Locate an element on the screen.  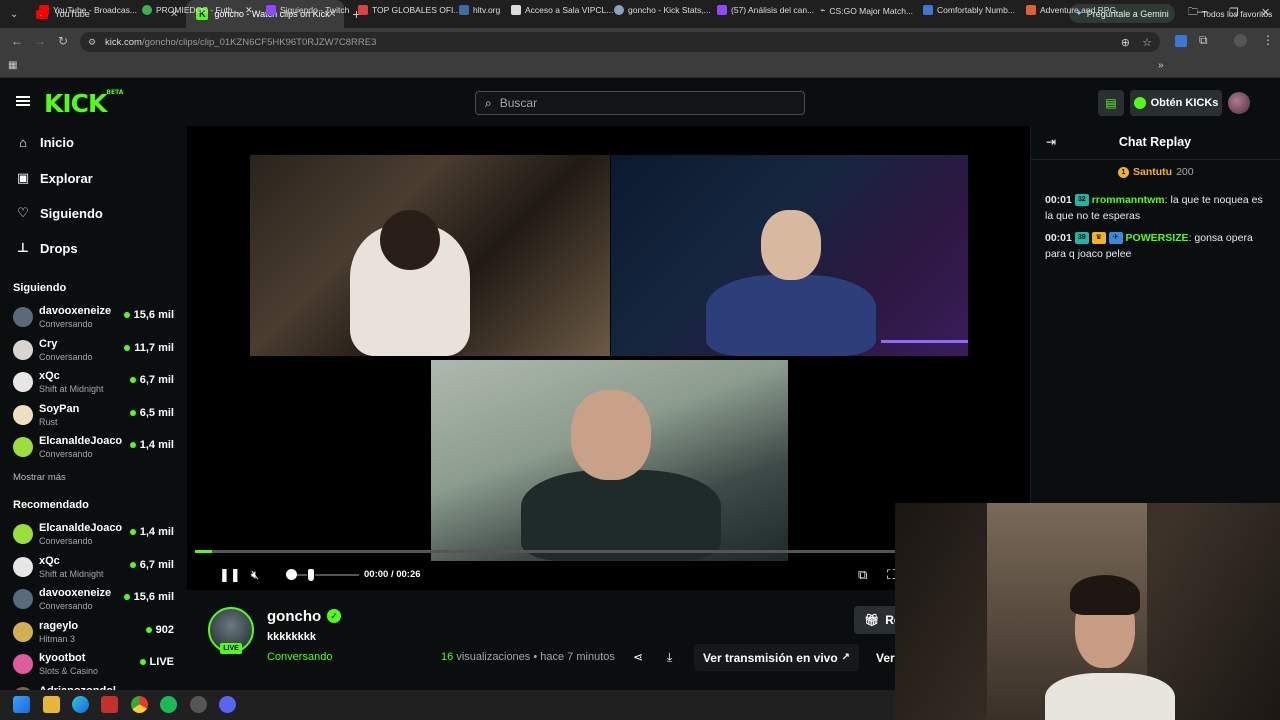
kick-logo: KICKBETA is located at coordinates (83, 103).